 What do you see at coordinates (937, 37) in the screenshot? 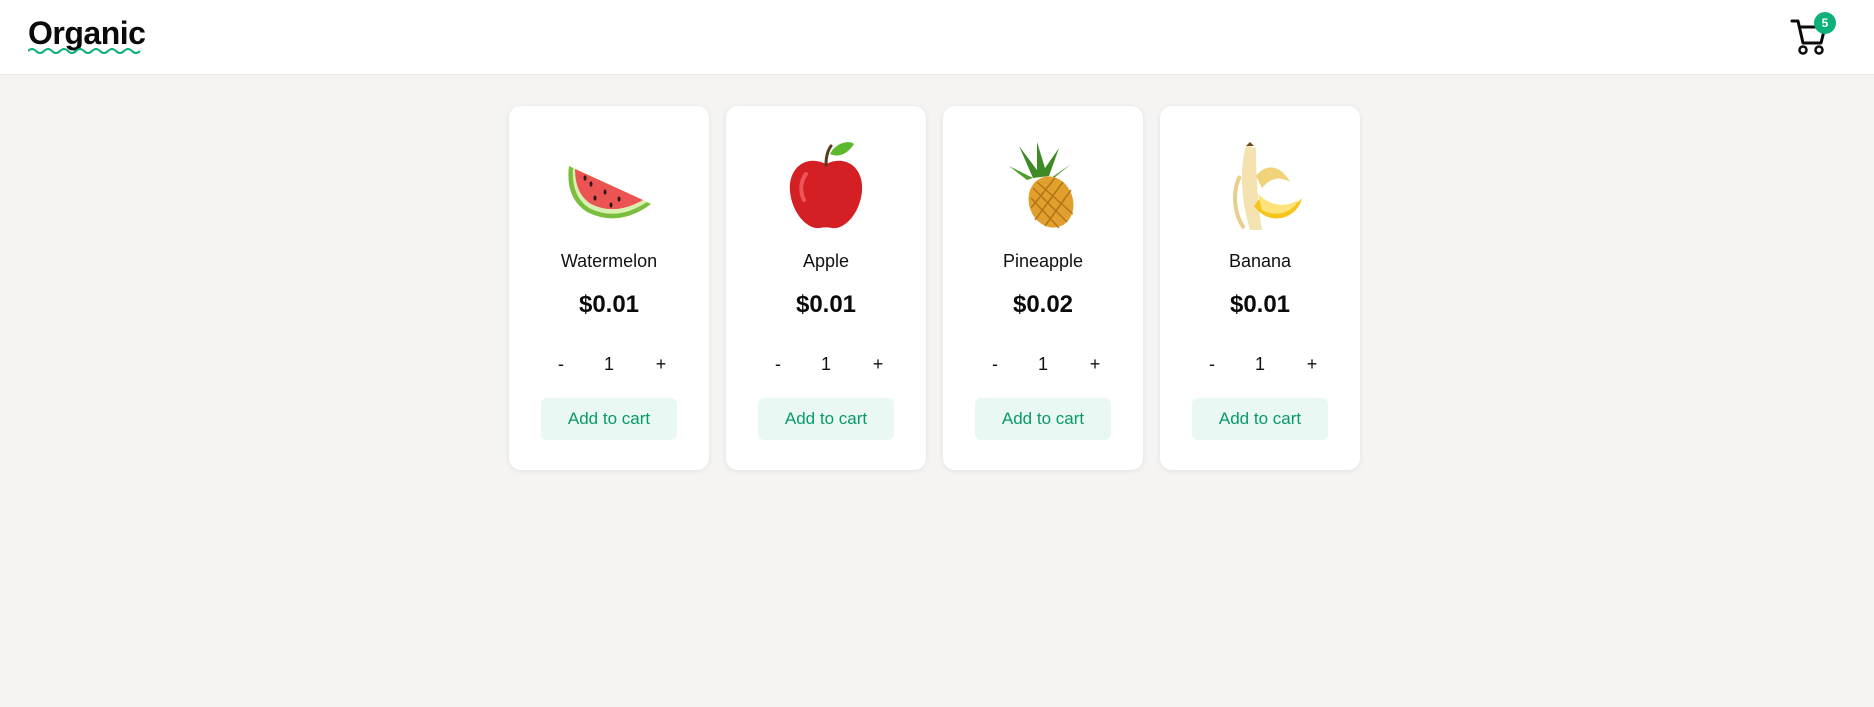
I see `header: Organic 5` at bounding box center [937, 37].